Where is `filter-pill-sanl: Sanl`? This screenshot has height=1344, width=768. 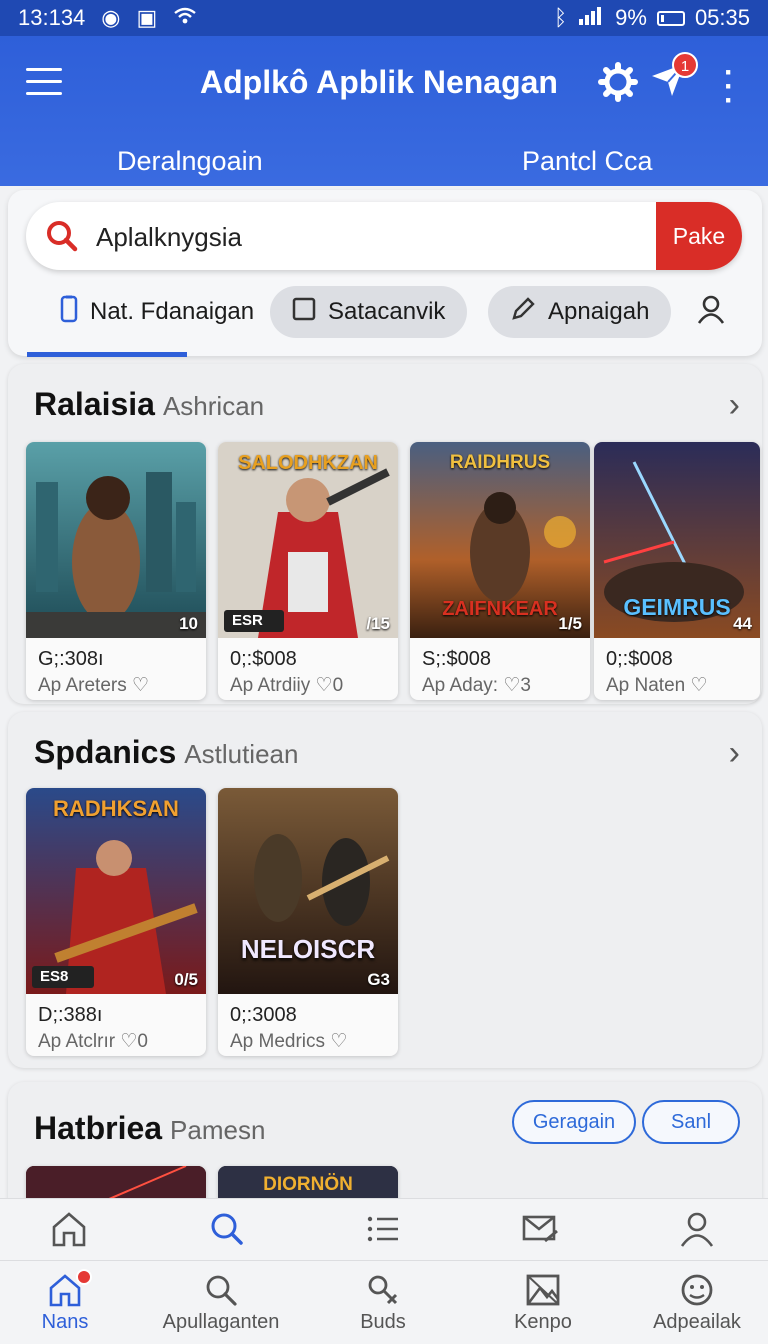 filter-pill-sanl: Sanl is located at coordinates (691, 1122).